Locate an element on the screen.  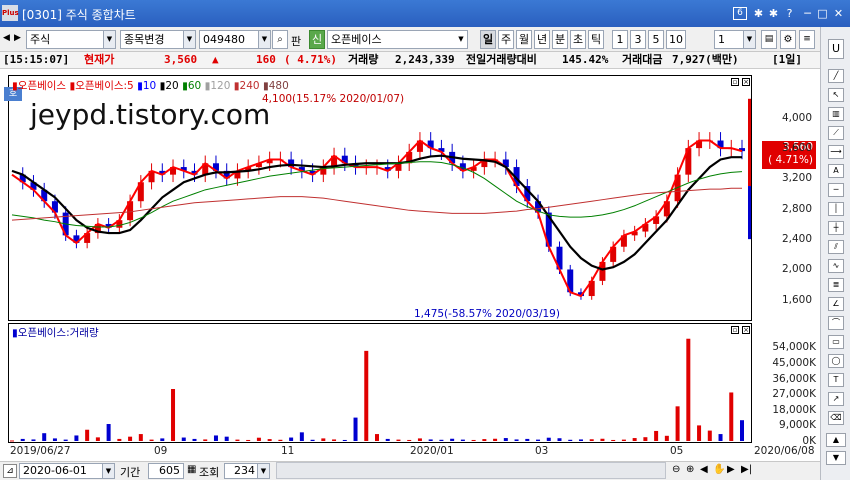
collapse-toolbar-icon: U is located at coordinates (836, 49).